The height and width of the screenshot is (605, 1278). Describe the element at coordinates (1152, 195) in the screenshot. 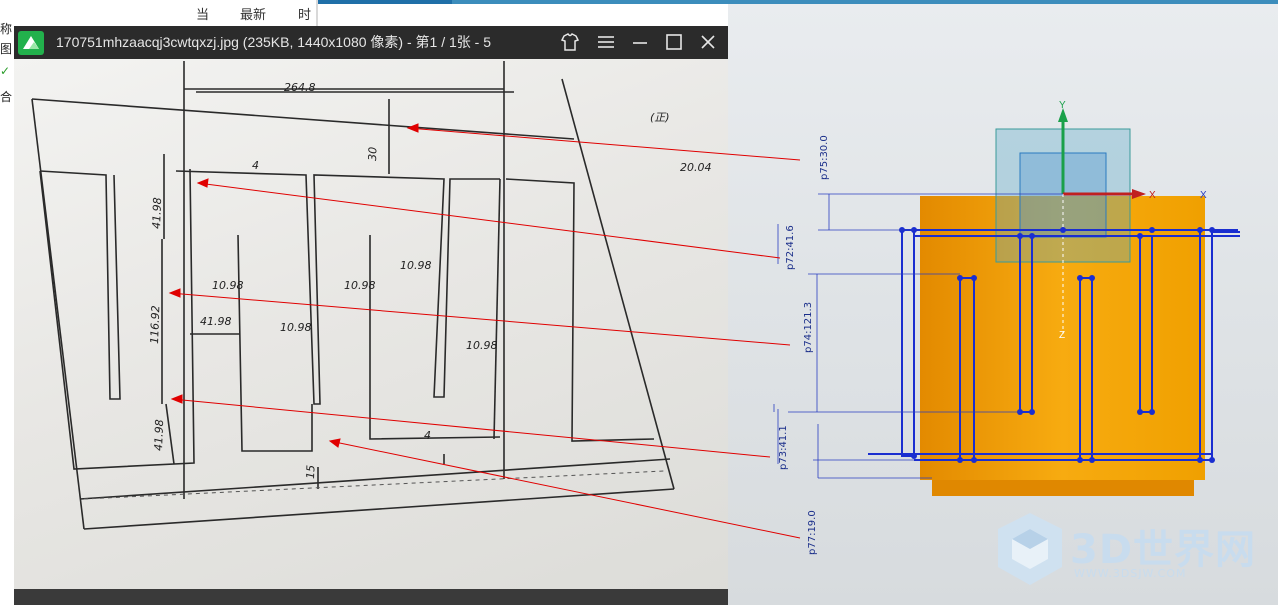

I see `axis-x-label: X` at that location.